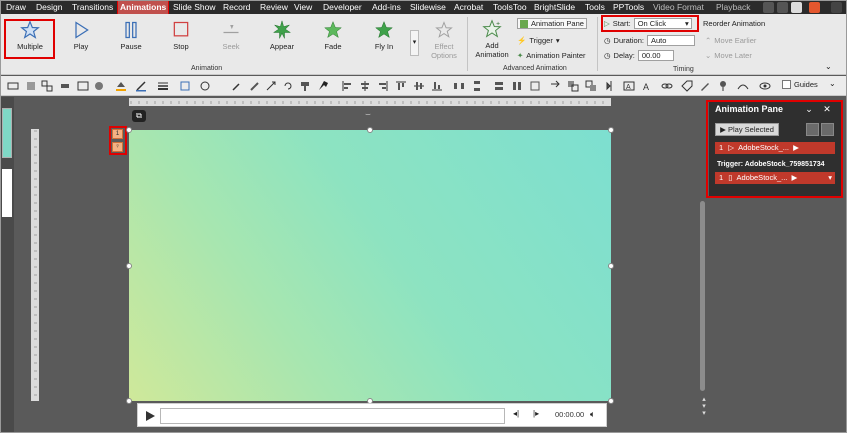 The width and height of the screenshot is (850, 436). What do you see at coordinates (237, 86) in the screenshot?
I see `eyedropper-icon` at bounding box center [237, 86].